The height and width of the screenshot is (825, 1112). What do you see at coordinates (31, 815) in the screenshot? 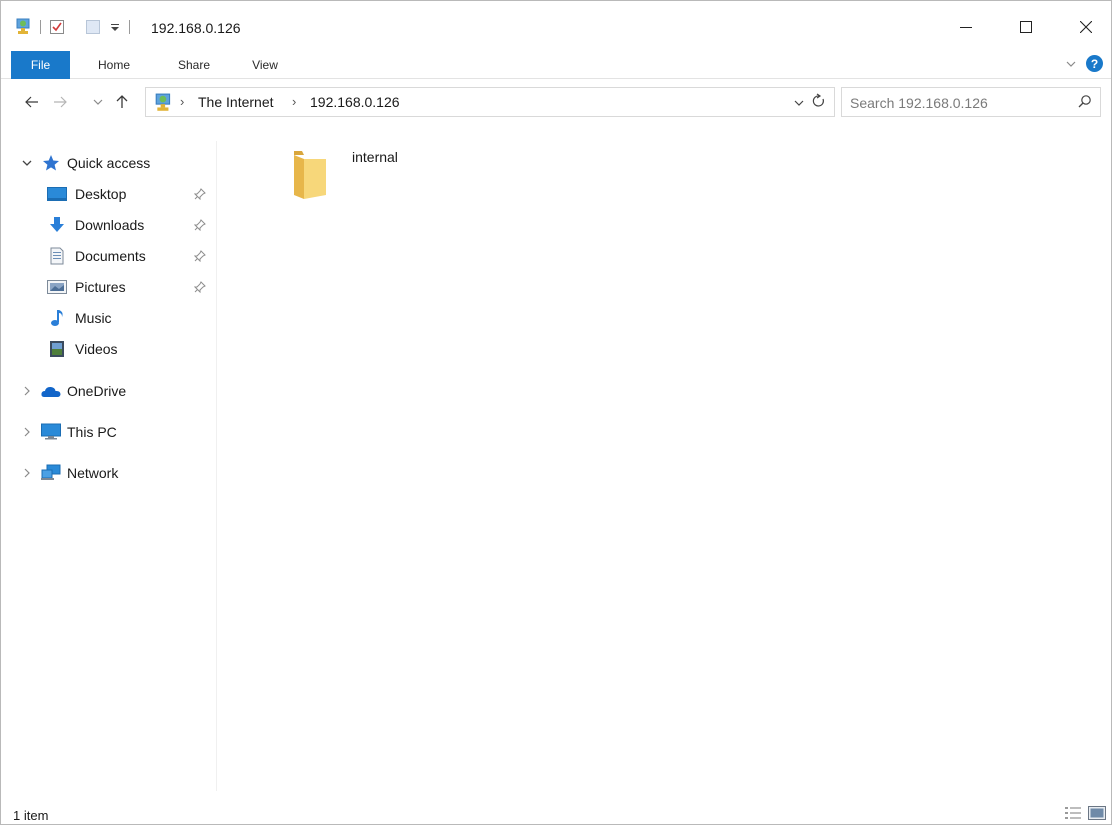
I see `item-count: 1 item` at bounding box center [31, 815].